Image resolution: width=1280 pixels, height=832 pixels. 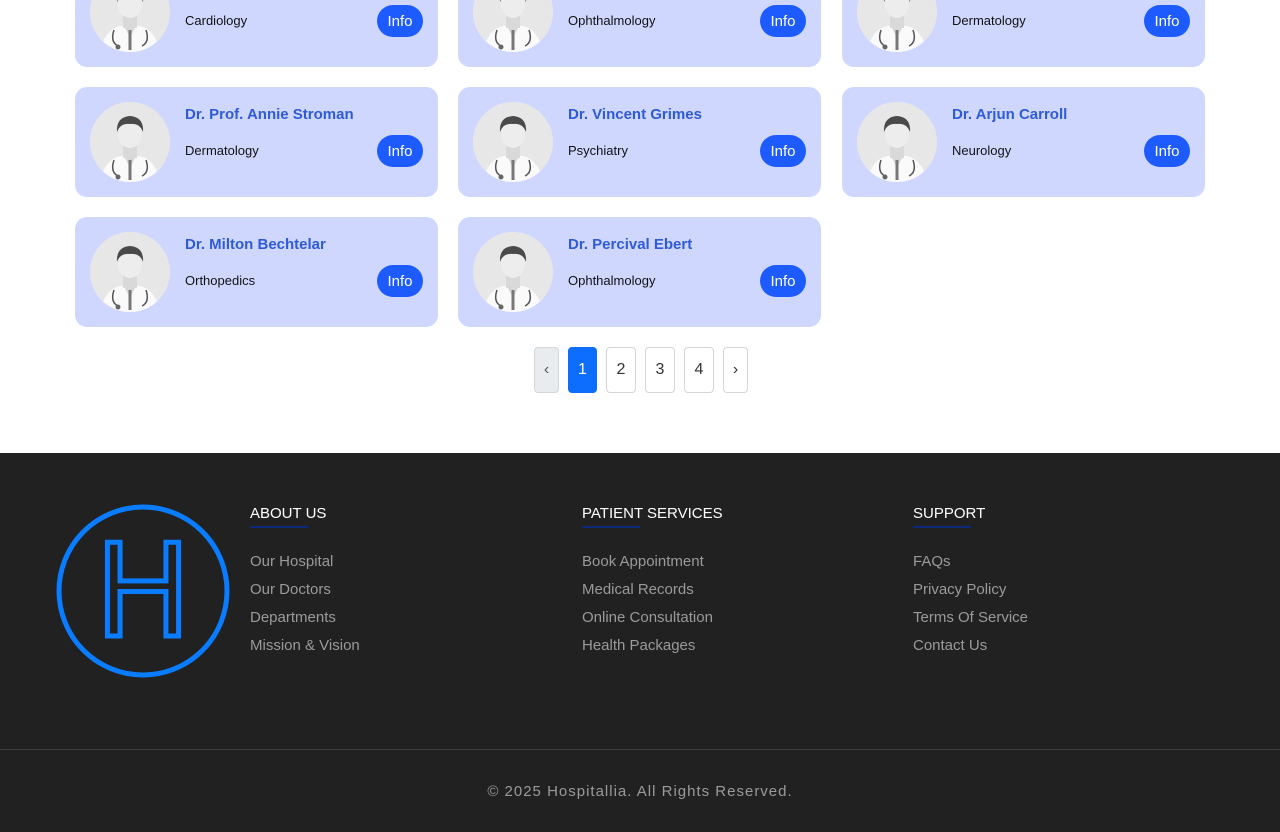 What do you see at coordinates (982, 150) in the screenshot?
I see `doctor-department: Neurology` at bounding box center [982, 150].